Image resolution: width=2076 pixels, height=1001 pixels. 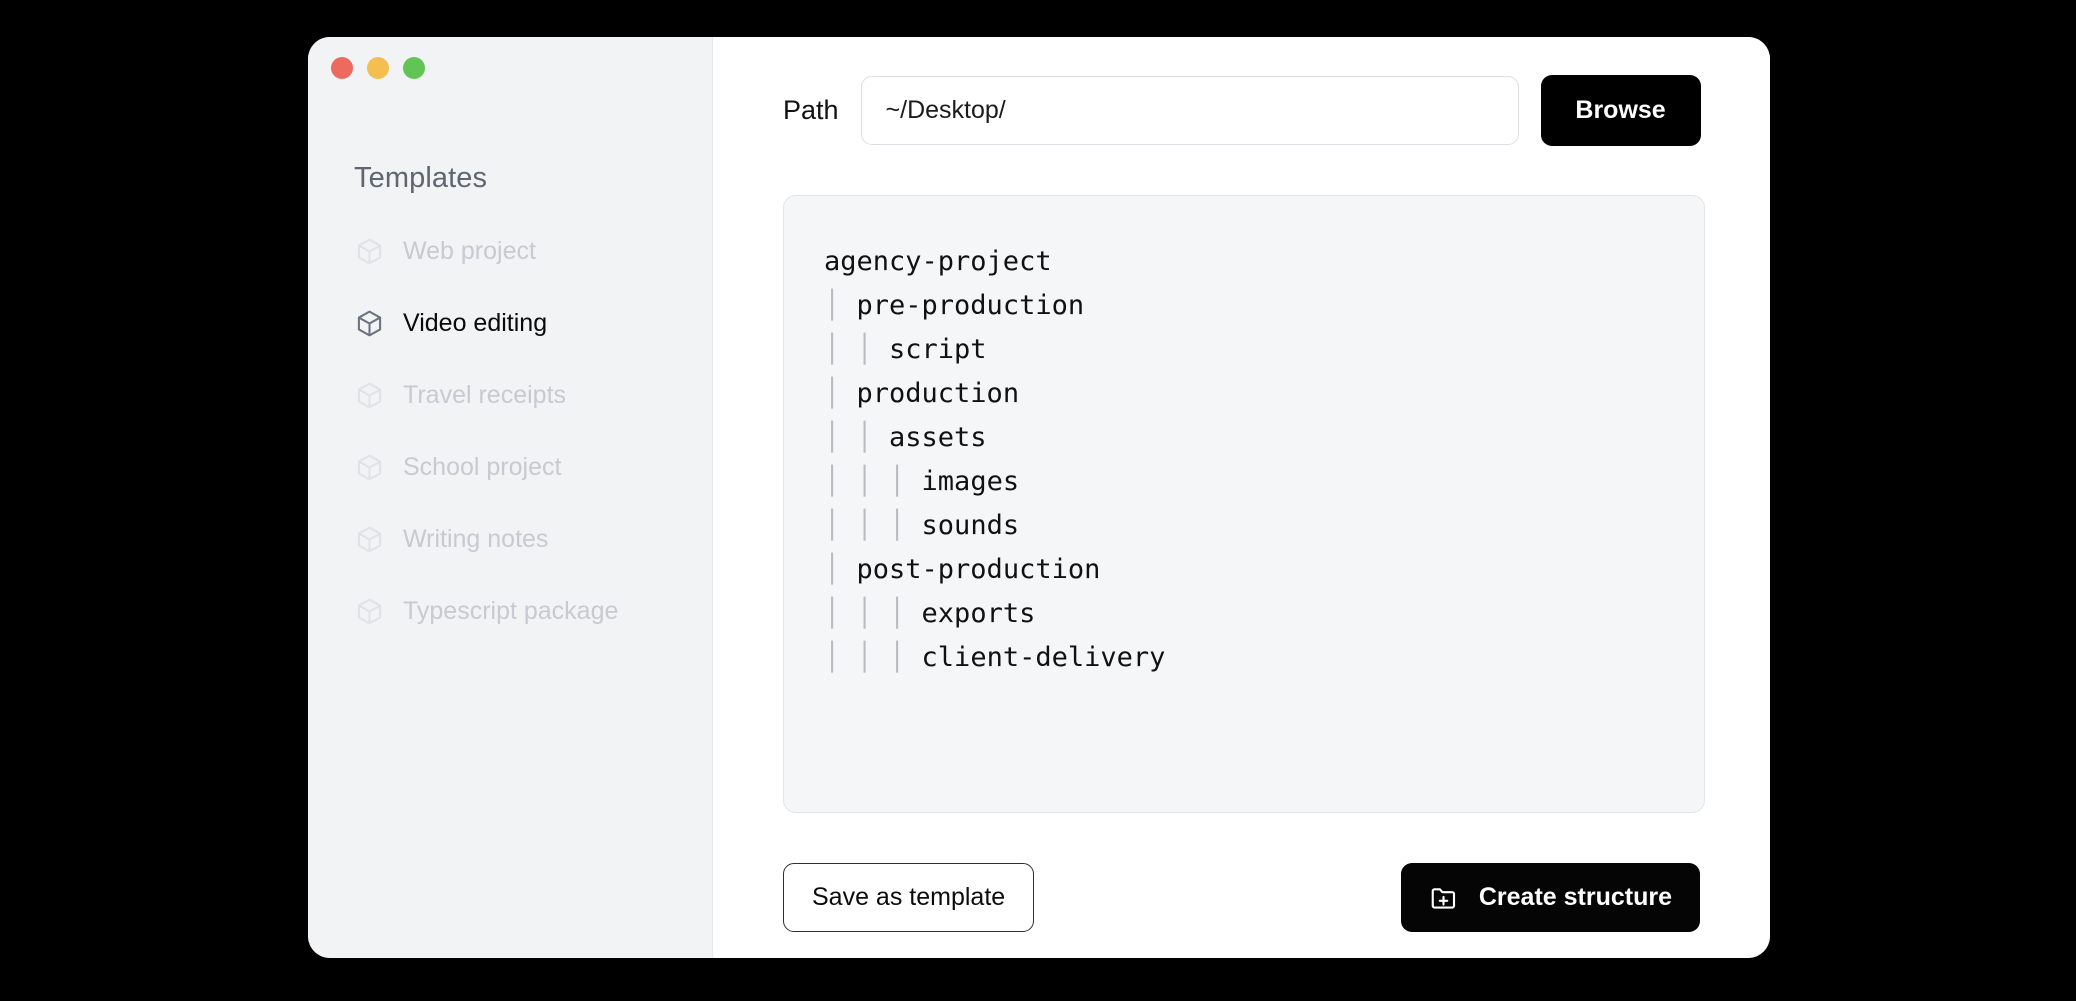 I want to click on sidebar-item-web-project: Web project, so click(x=510, y=251).